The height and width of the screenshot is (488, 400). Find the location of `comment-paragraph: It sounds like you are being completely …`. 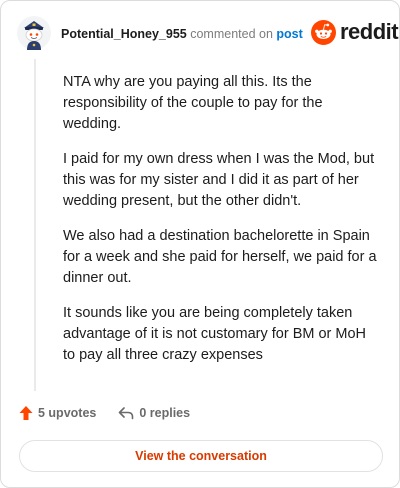

comment-paragraph: It sounds like you are being completely … is located at coordinates (215, 334).